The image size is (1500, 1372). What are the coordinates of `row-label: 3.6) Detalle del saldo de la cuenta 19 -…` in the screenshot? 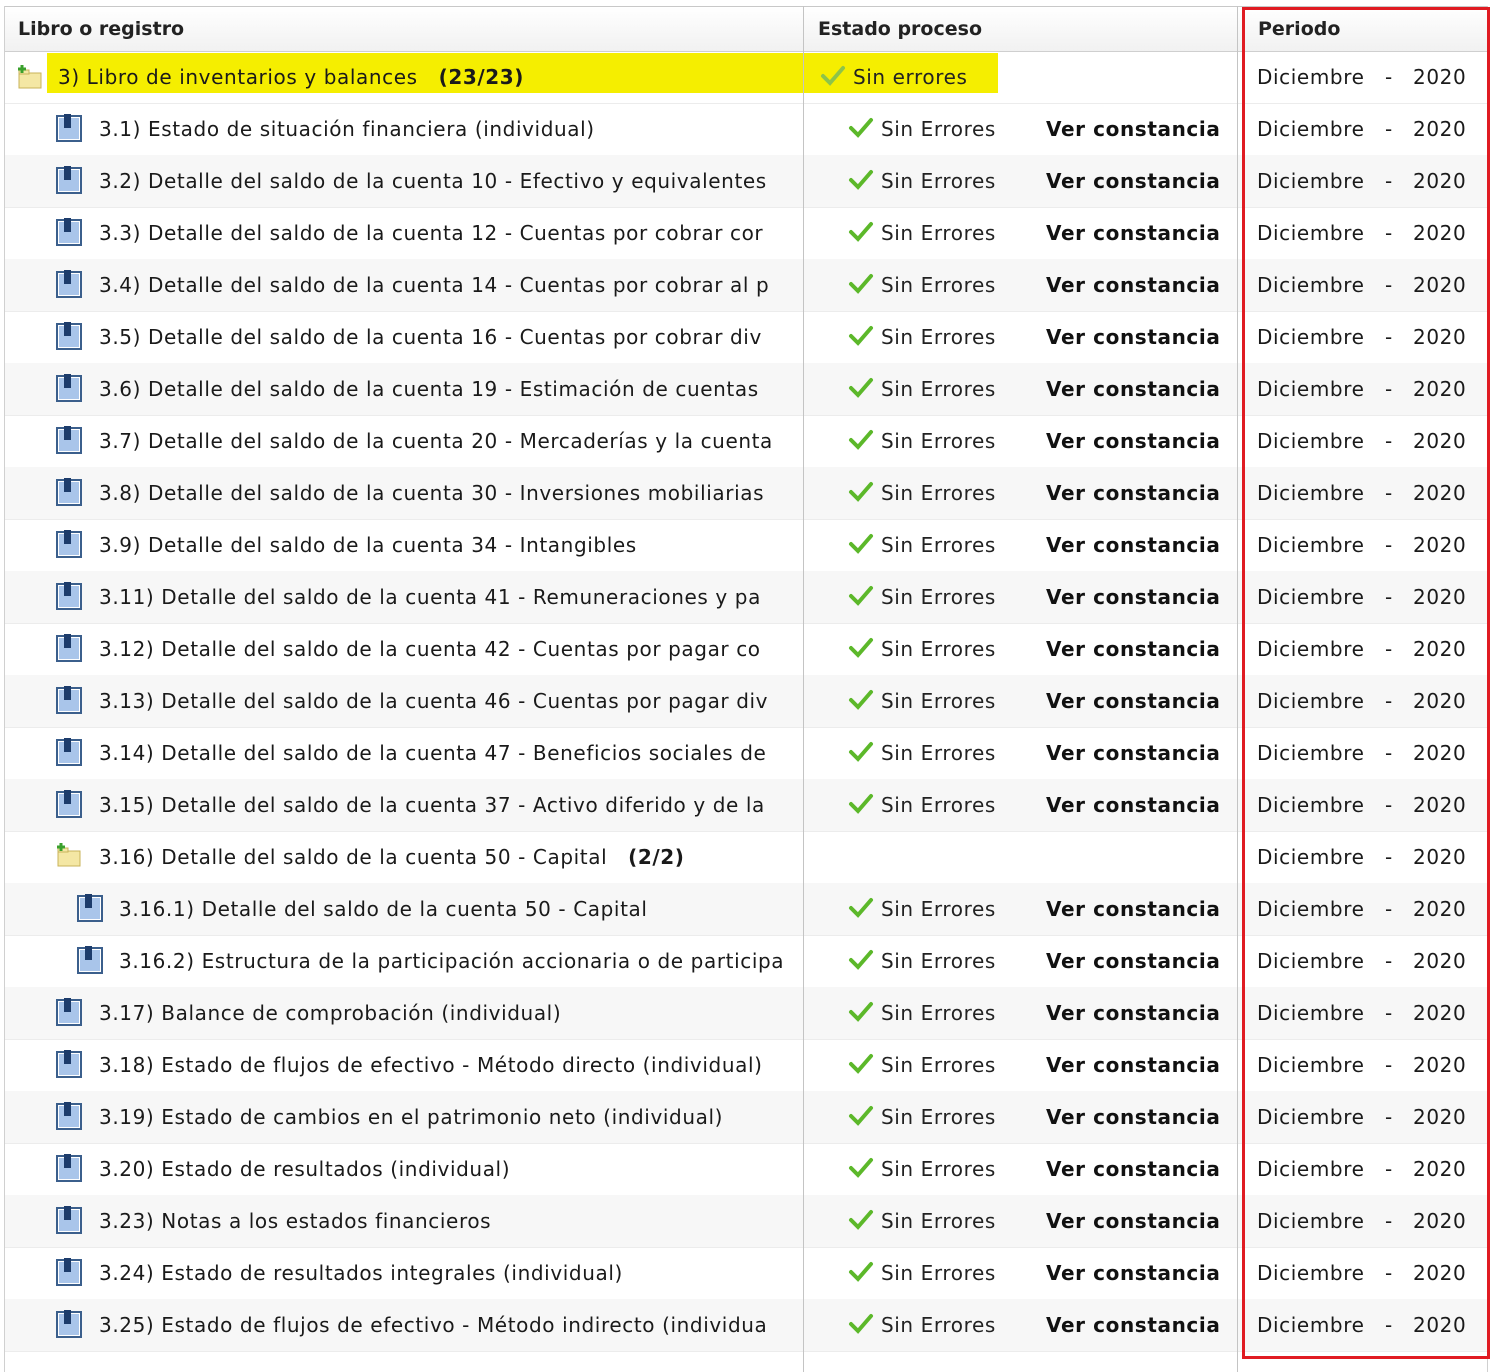 It's located at (429, 389).